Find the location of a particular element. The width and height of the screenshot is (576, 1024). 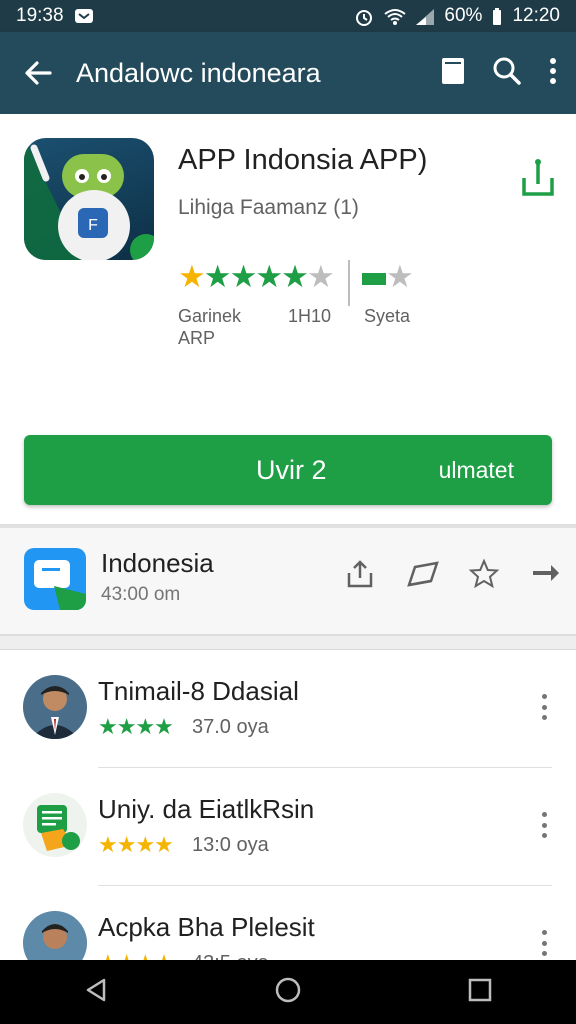

circle-home-icon is located at coordinates (288, 989).